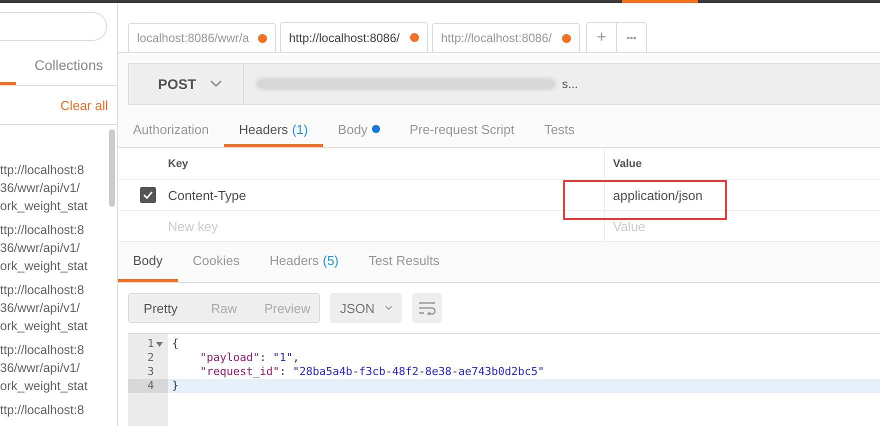 The width and height of the screenshot is (880, 426). What do you see at coordinates (175, 386) in the screenshot?
I see `code-line: }` at bounding box center [175, 386].